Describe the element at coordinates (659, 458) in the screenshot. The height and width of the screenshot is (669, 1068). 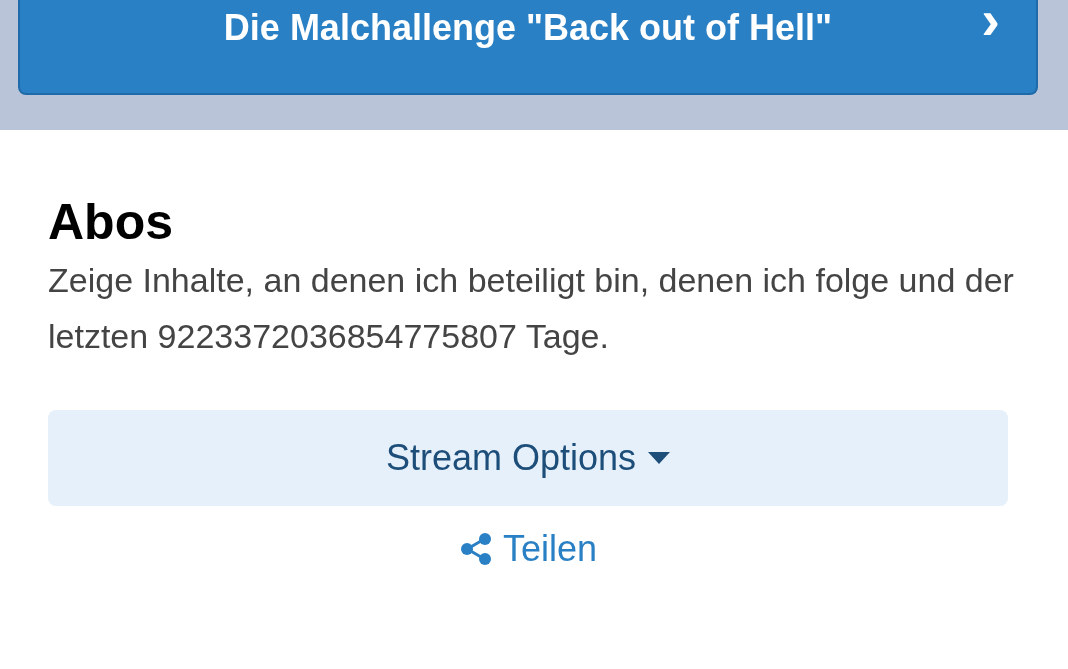
I see `caret-icon` at that location.